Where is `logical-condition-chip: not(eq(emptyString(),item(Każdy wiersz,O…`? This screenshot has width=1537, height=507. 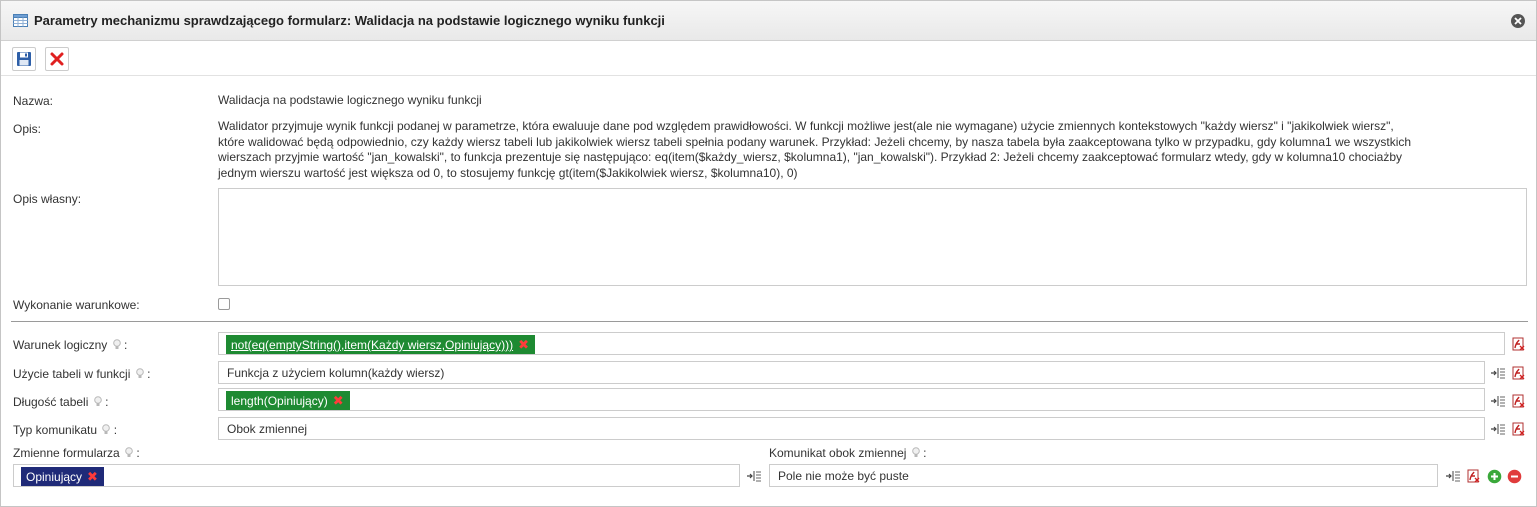 logical-condition-chip: not(eq(emptyString(),item(Każdy wiersz,O… is located at coordinates (380, 344).